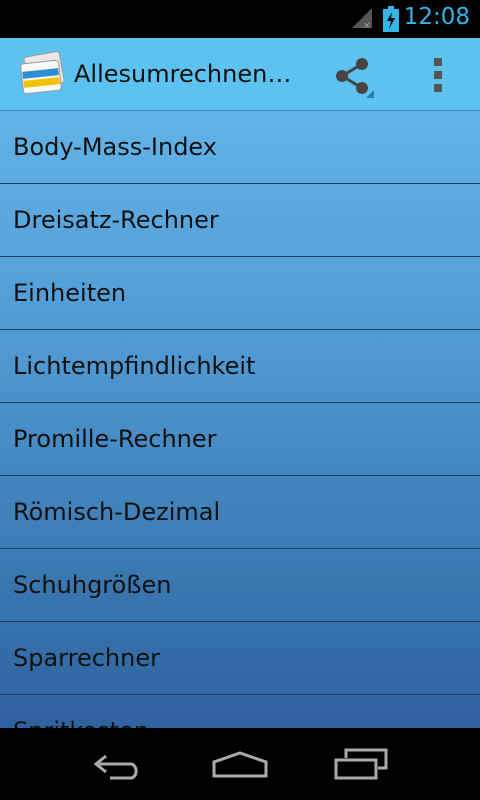 The width and height of the screenshot is (480, 800). I want to click on list-item-label: Römisch-Dezimal, so click(117, 512).